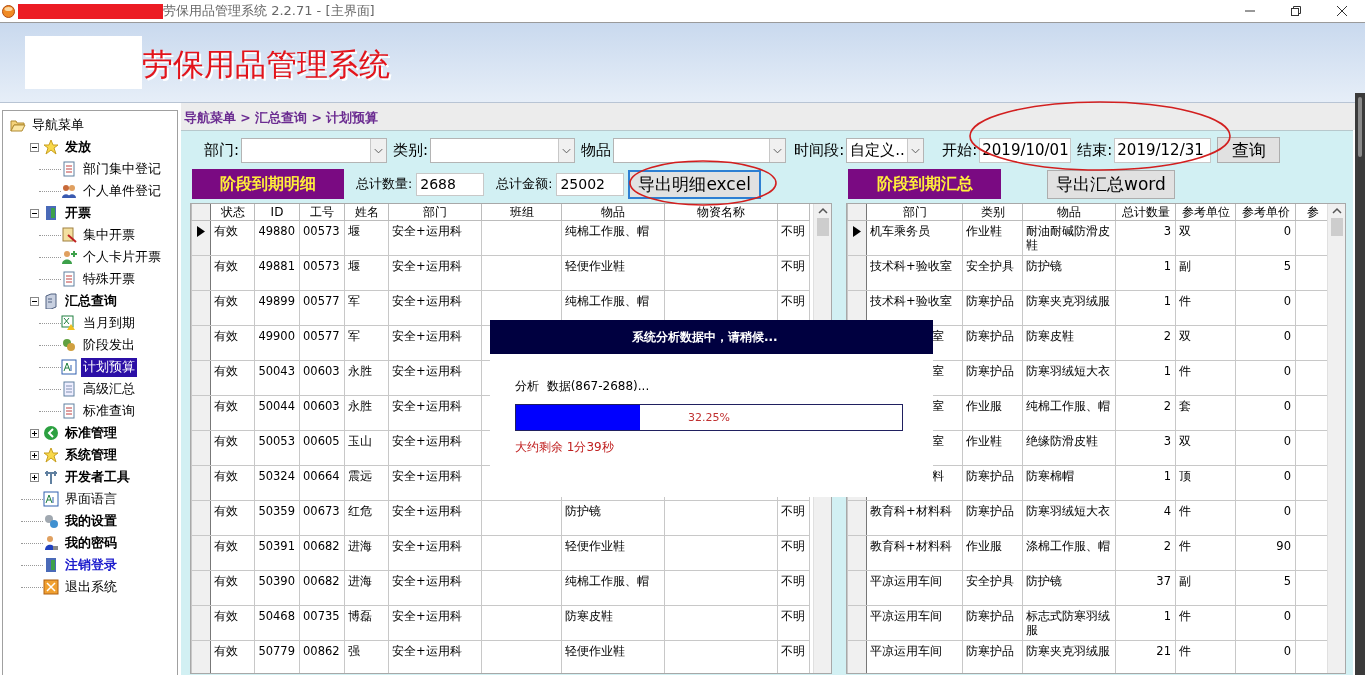 The image size is (1365, 676). Describe the element at coordinates (97, 477) in the screenshot. I see `tree-item: 开发者工具` at that location.